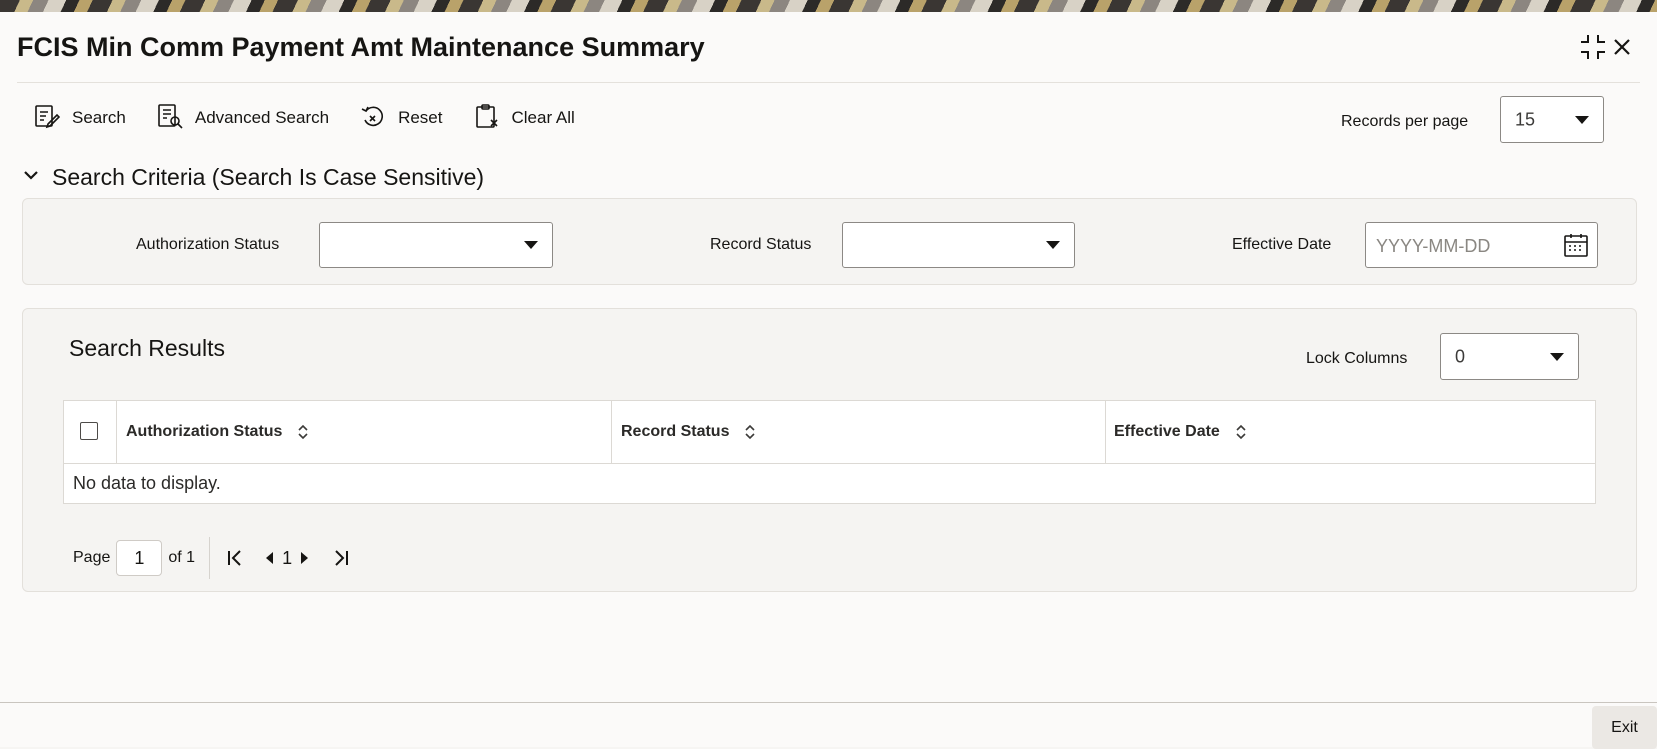 This screenshot has height=749, width=1657. I want to click on reset-button-label: Reset, so click(420, 117).